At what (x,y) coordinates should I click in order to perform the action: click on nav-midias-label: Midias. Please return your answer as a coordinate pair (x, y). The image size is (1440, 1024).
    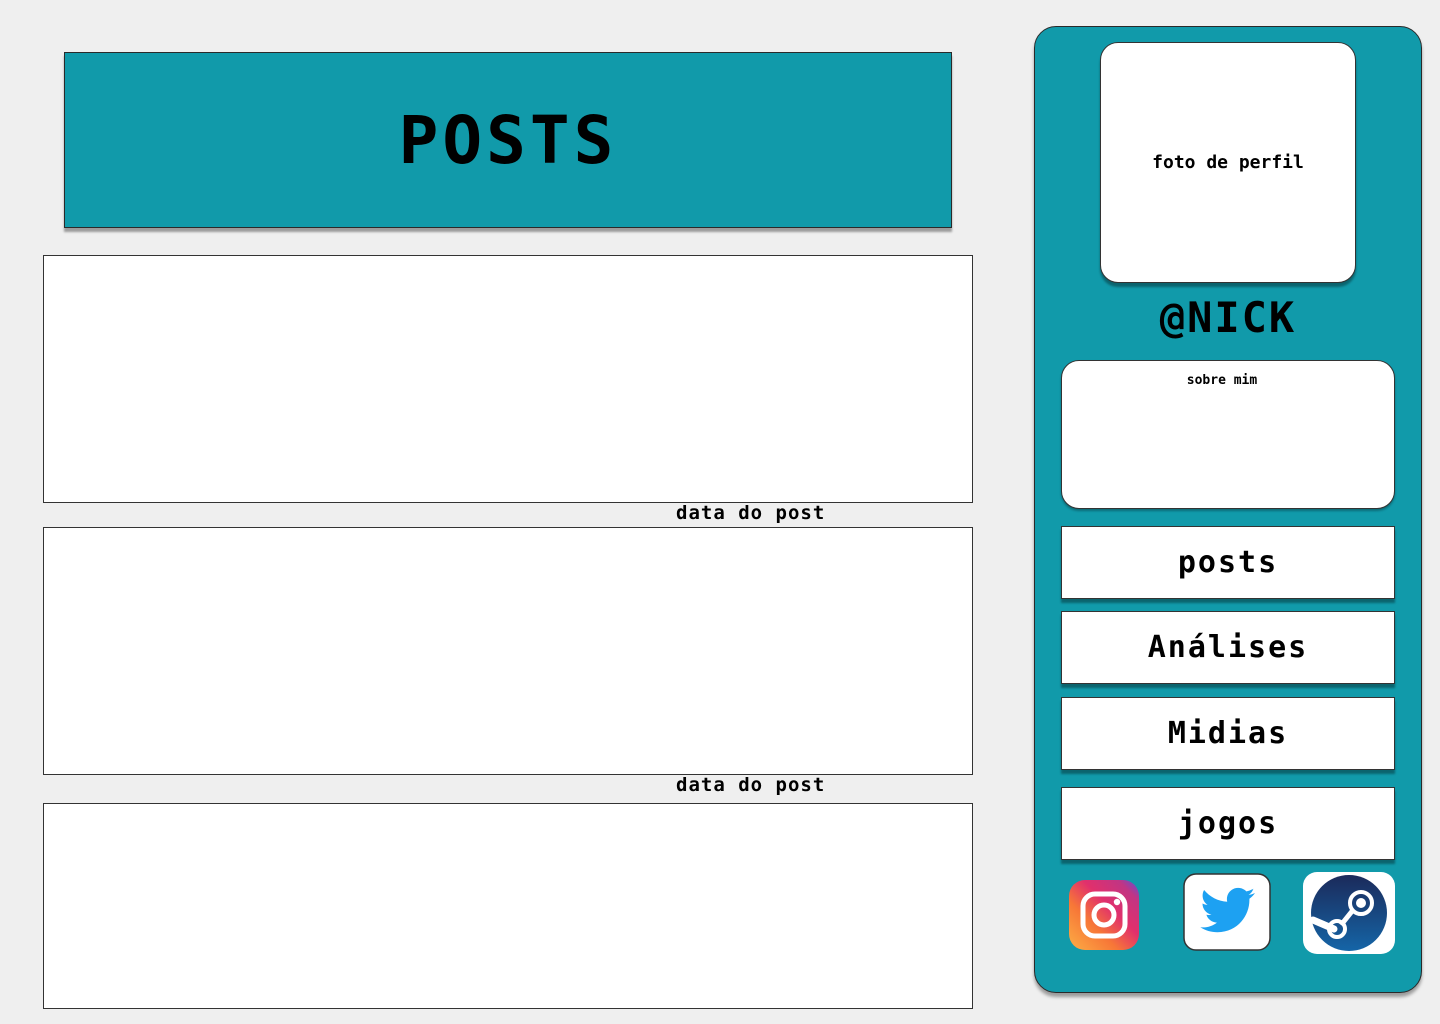
    Looking at the image, I should click on (1228, 733).